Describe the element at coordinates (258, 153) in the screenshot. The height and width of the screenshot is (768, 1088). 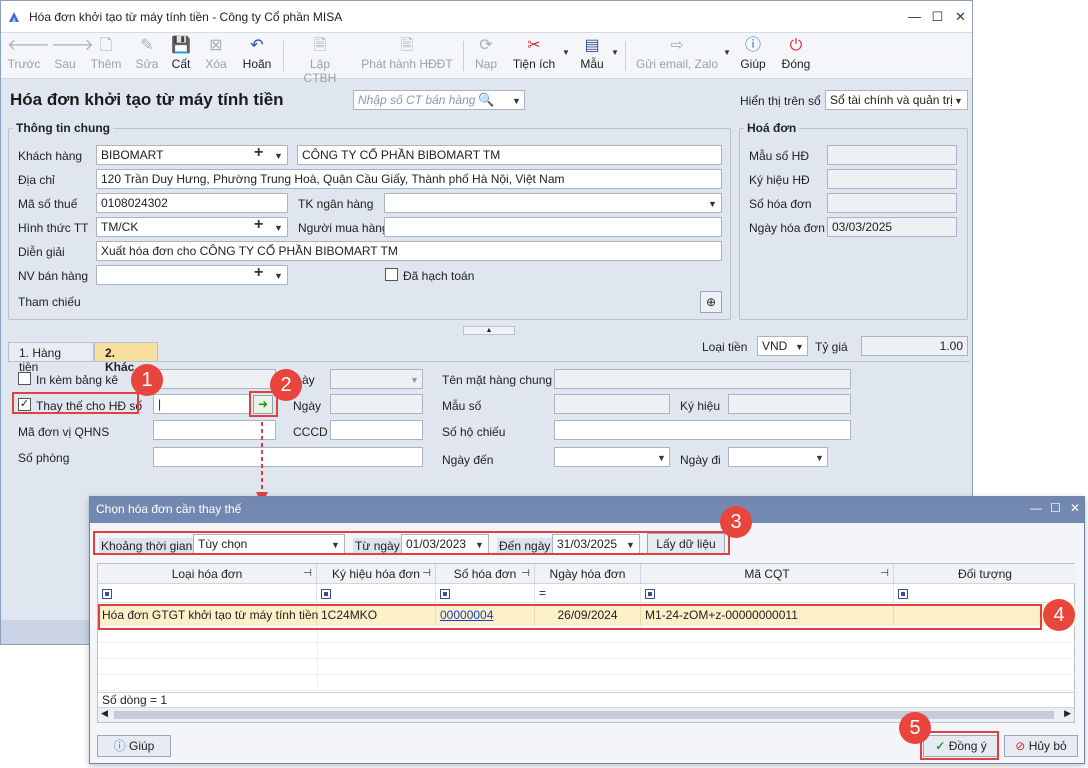
I see `add-customer-icon: +` at that location.